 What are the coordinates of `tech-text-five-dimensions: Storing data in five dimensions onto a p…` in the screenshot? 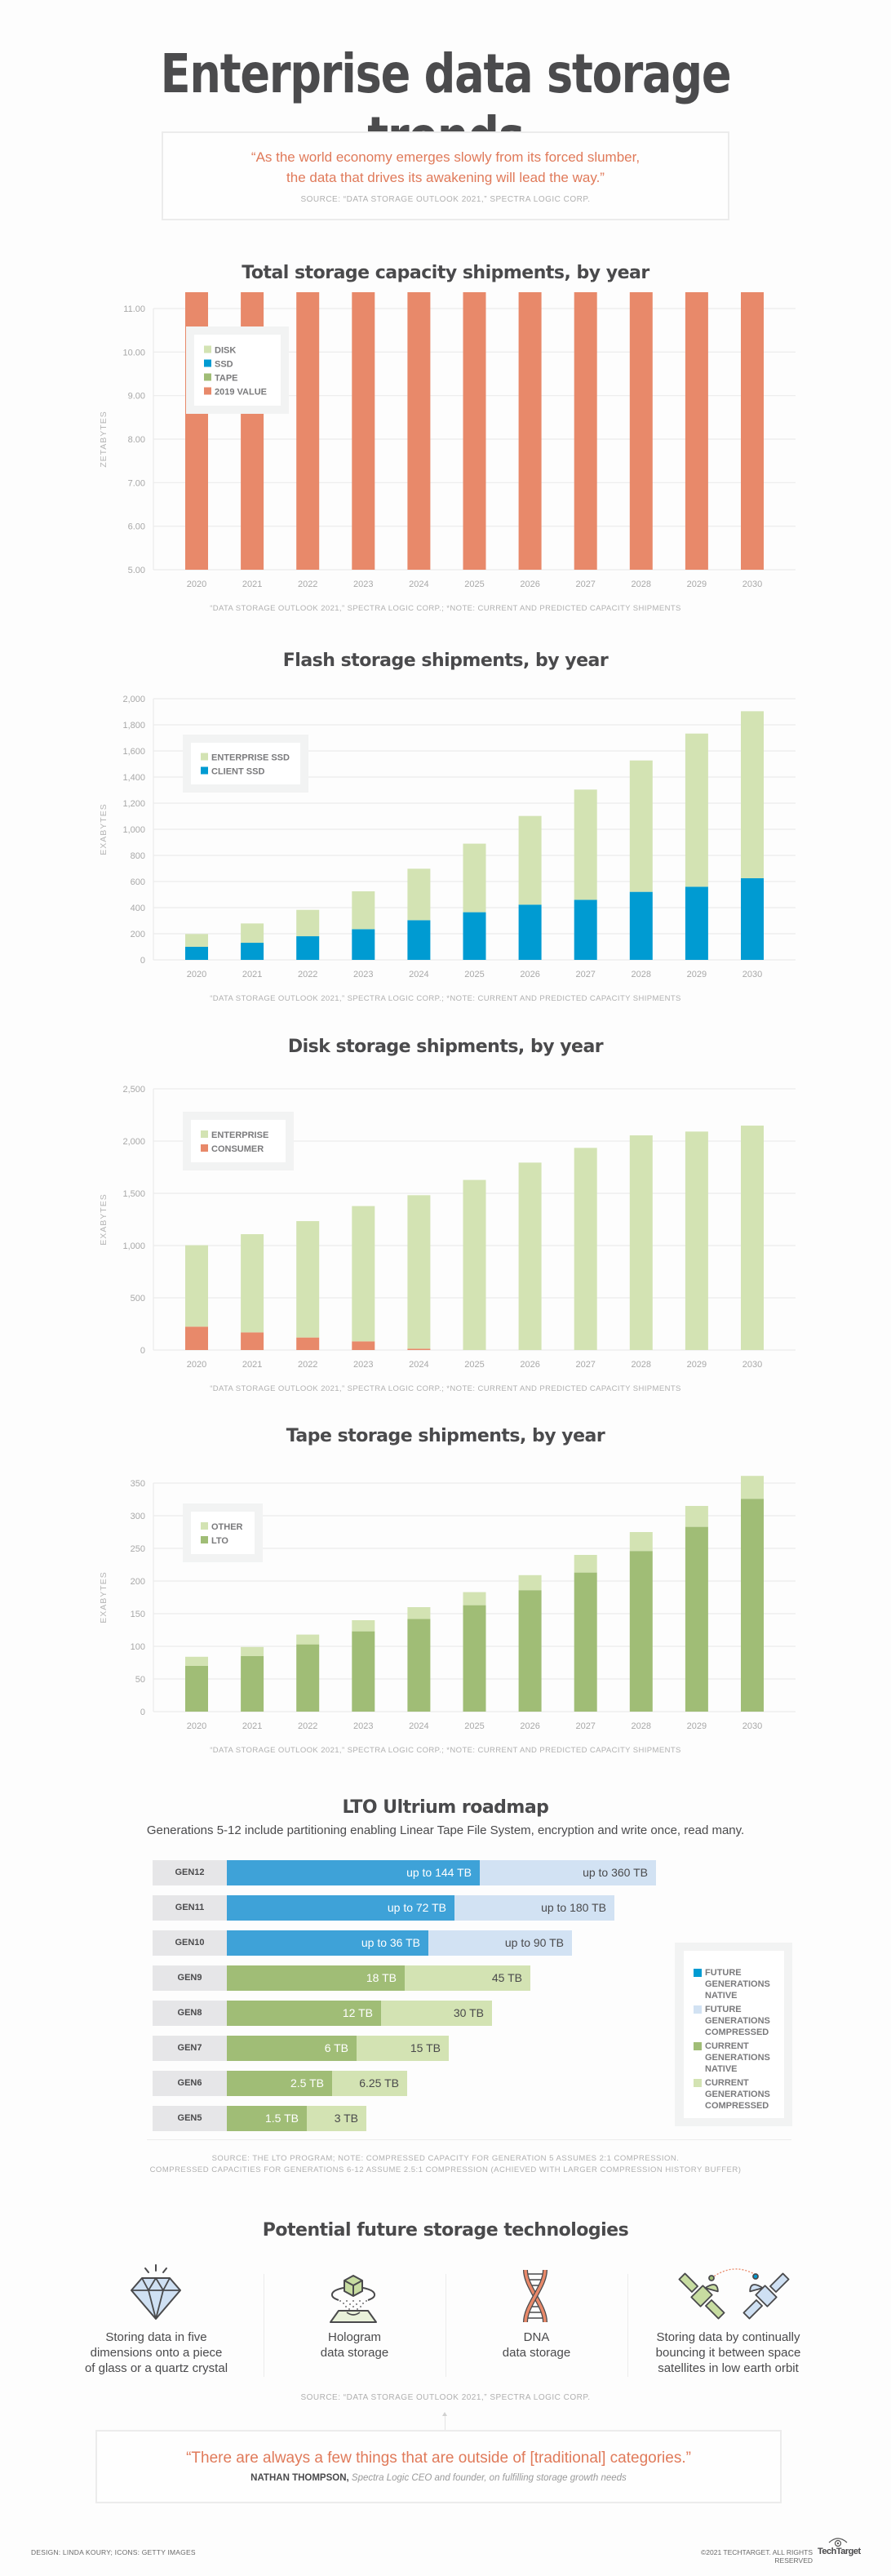 It's located at (156, 2352).